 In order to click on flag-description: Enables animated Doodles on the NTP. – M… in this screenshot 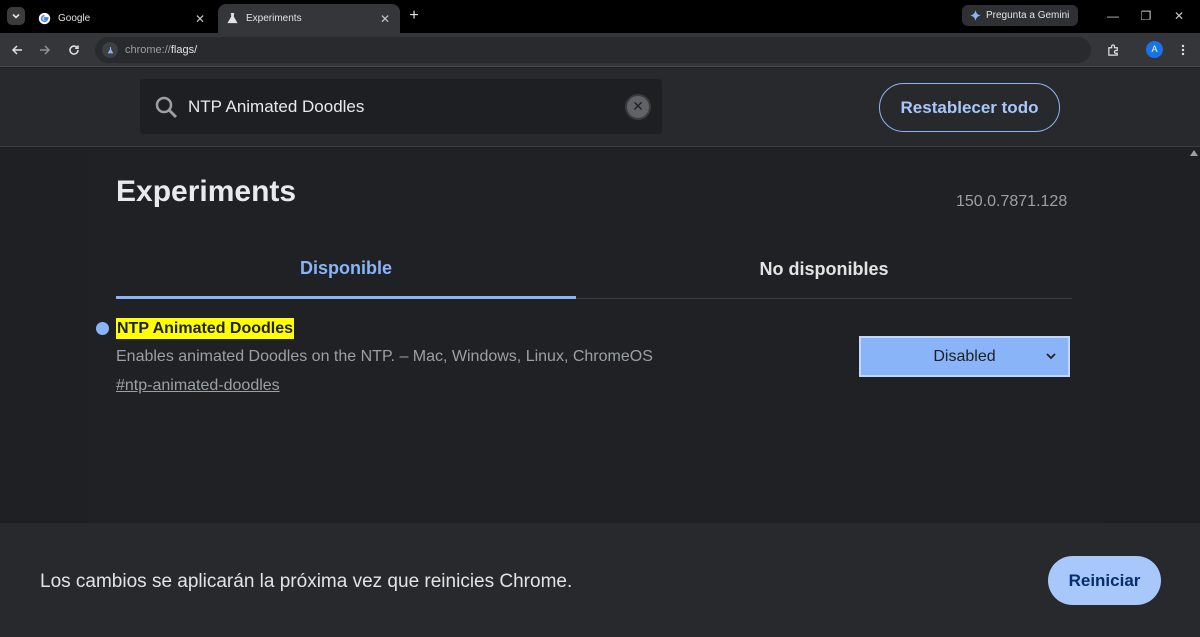, I will do `click(384, 356)`.